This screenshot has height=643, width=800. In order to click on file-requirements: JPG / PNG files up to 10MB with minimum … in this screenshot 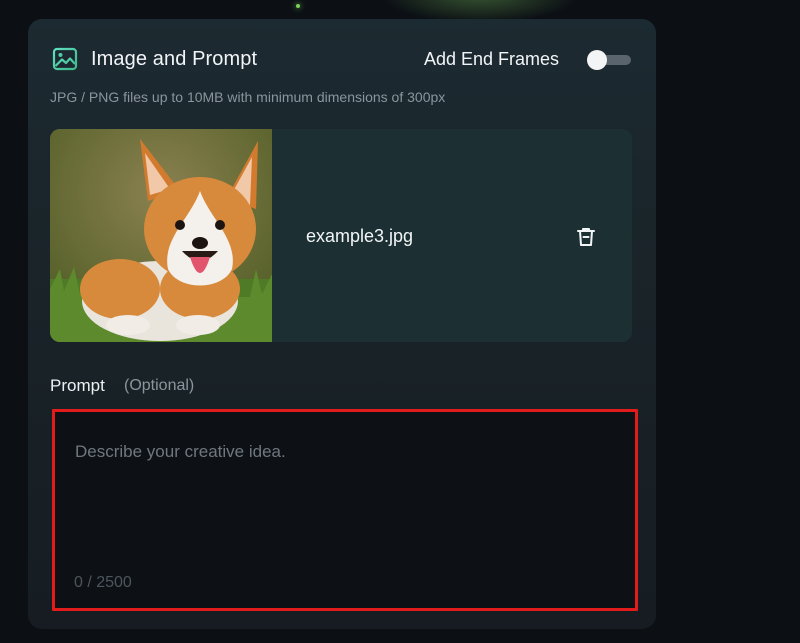, I will do `click(248, 97)`.